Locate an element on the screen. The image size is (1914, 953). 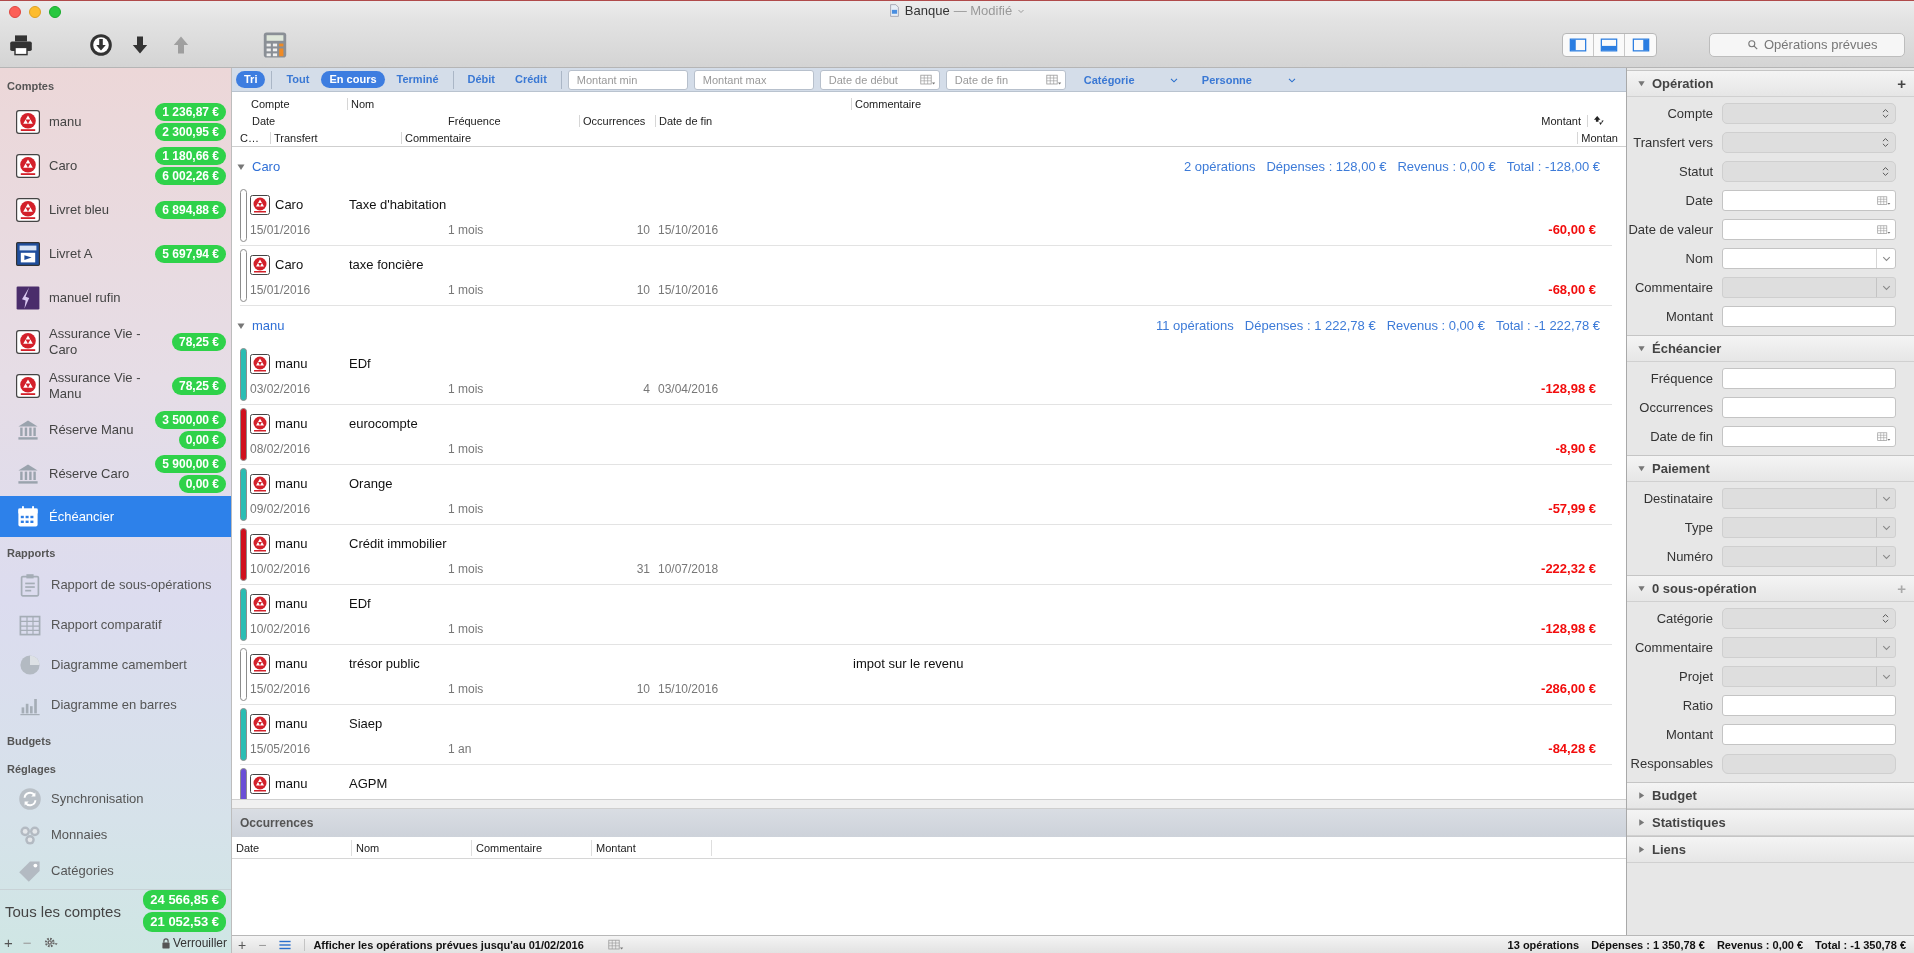
balance-pill: 1 180,66 € is located at coordinates (190, 156).